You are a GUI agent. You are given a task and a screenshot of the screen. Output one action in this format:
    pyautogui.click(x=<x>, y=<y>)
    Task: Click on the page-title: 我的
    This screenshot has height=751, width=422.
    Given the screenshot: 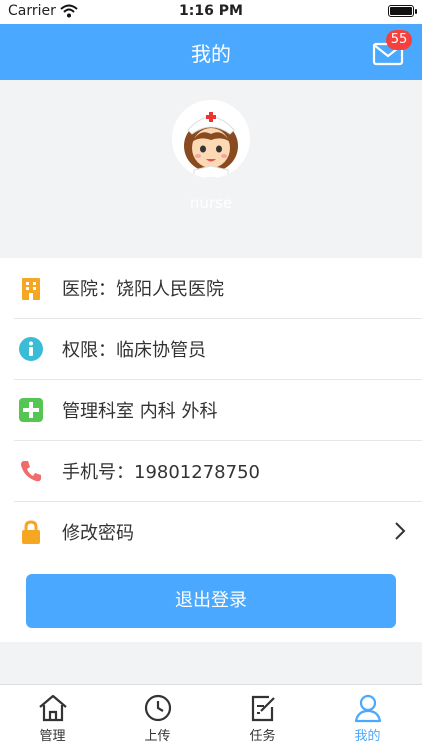 What is the action you would take?
    pyautogui.click(x=211, y=54)
    